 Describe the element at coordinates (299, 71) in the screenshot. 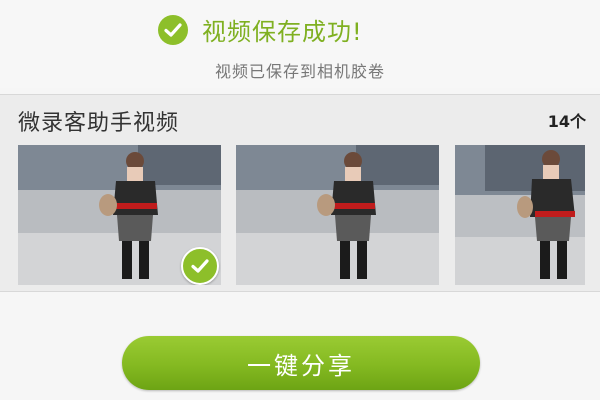

I see `success-subtitle: 视频已保存到相机胶卷` at that location.